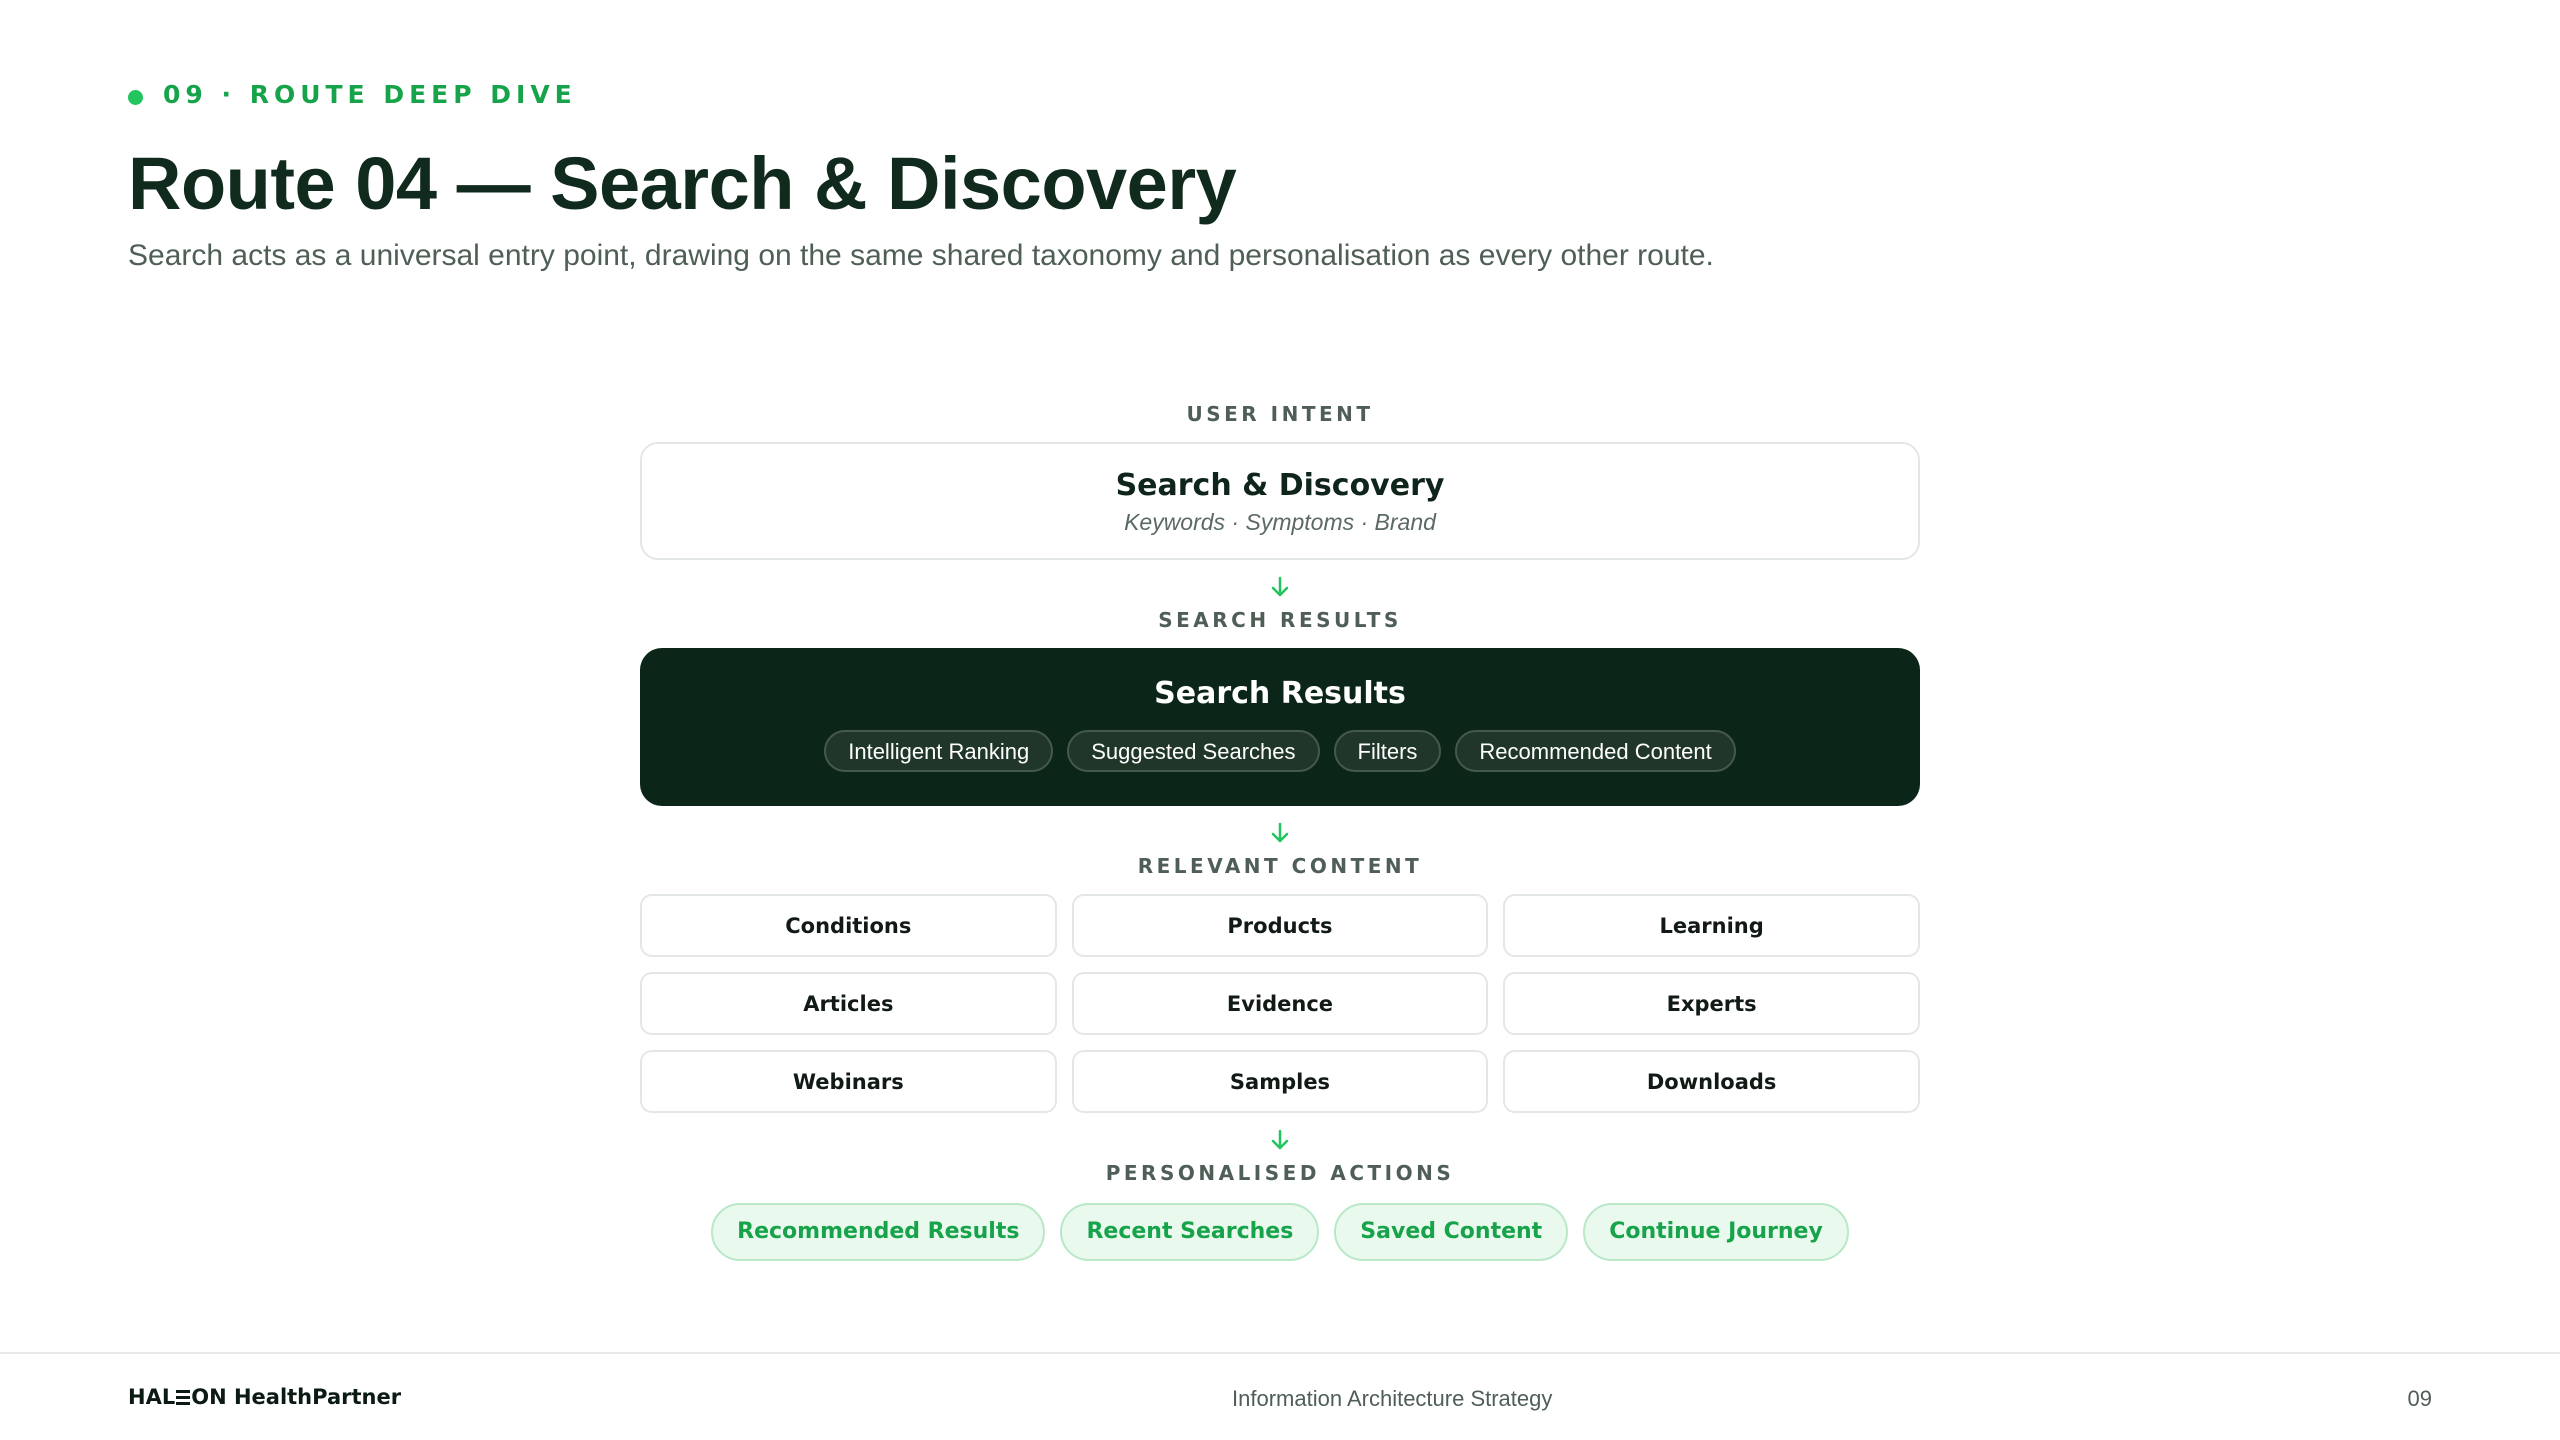 The height and width of the screenshot is (1440, 2560). What do you see at coordinates (1280, 1081) in the screenshot?
I see `content-item-samples: Samples` at bounding box center [1280, 1081].